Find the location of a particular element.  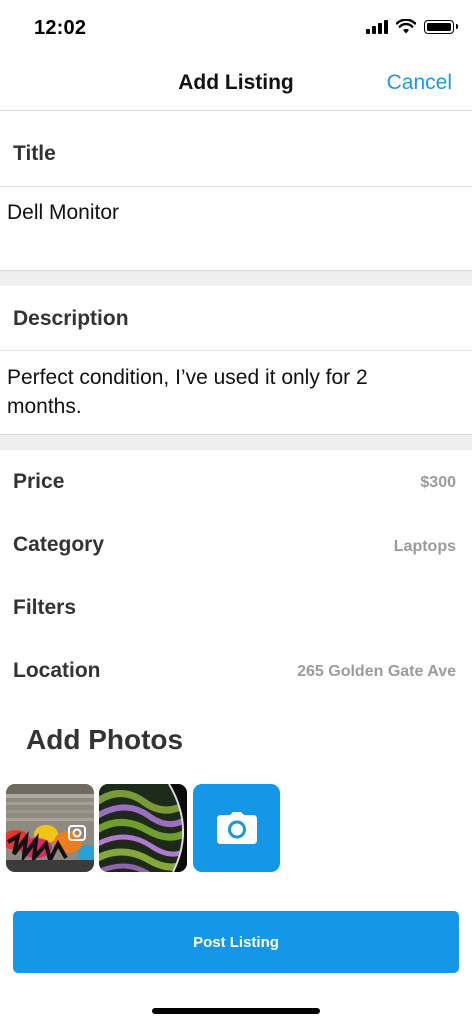

cellular-signal-icon is located at coordinates (377, 26).